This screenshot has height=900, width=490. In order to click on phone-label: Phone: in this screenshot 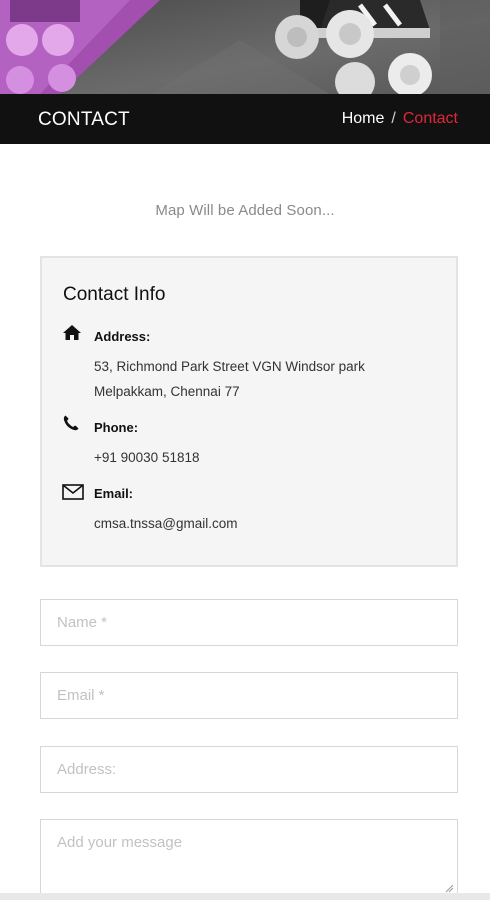, I will do `click(116, 427)`.